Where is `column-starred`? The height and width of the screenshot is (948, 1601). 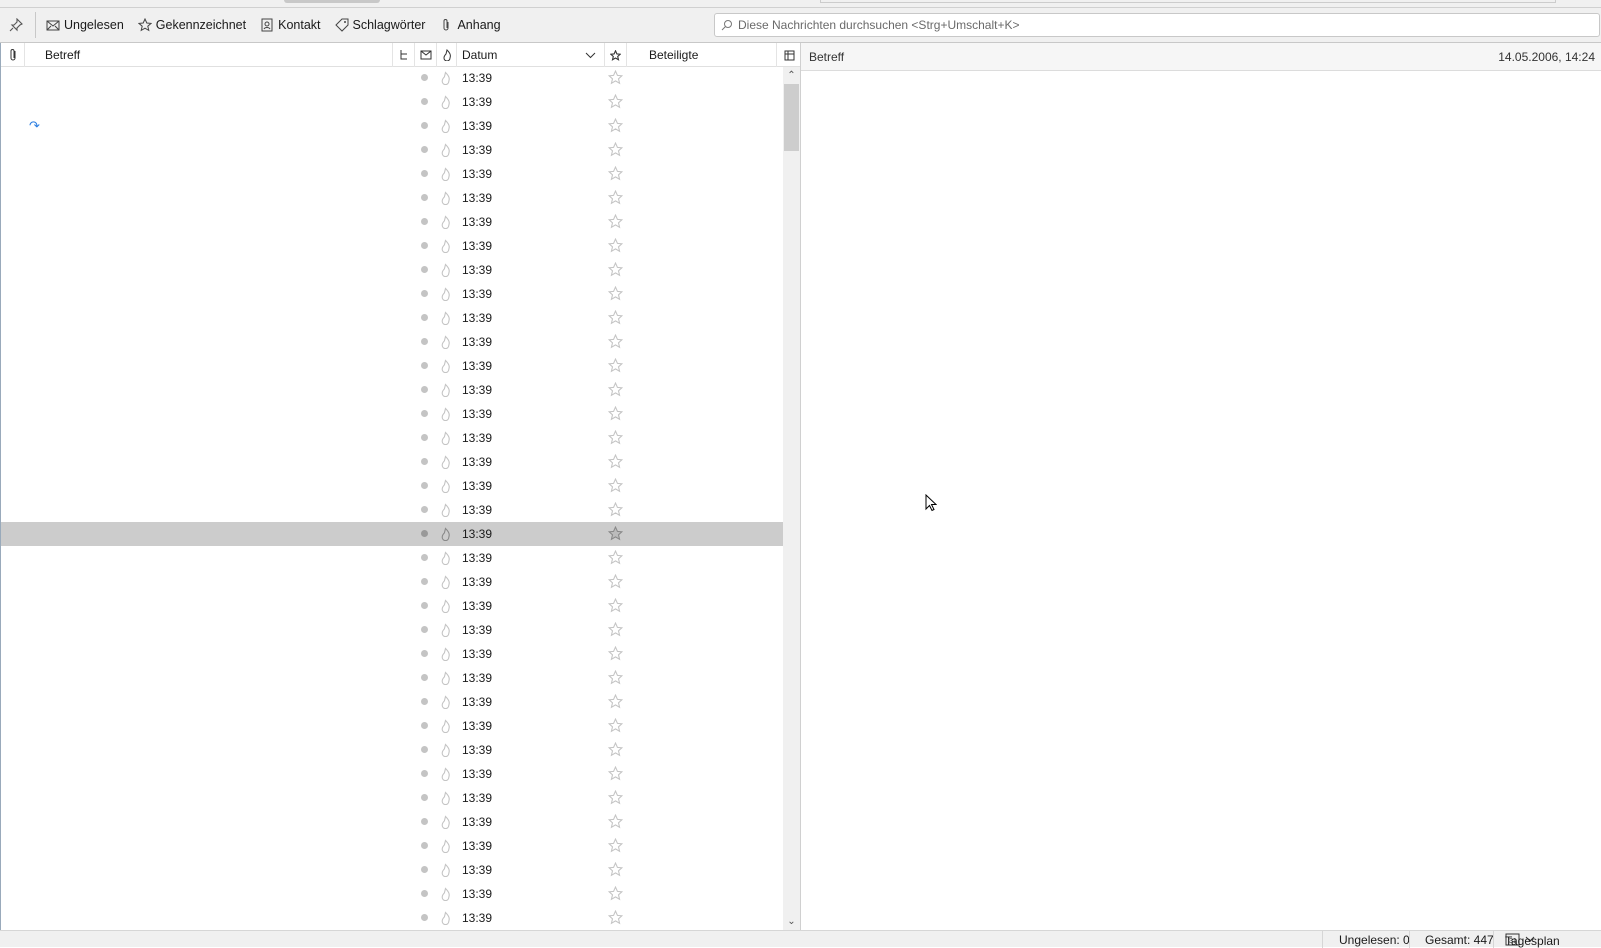 column-starred is located at coordinates (616, 55).